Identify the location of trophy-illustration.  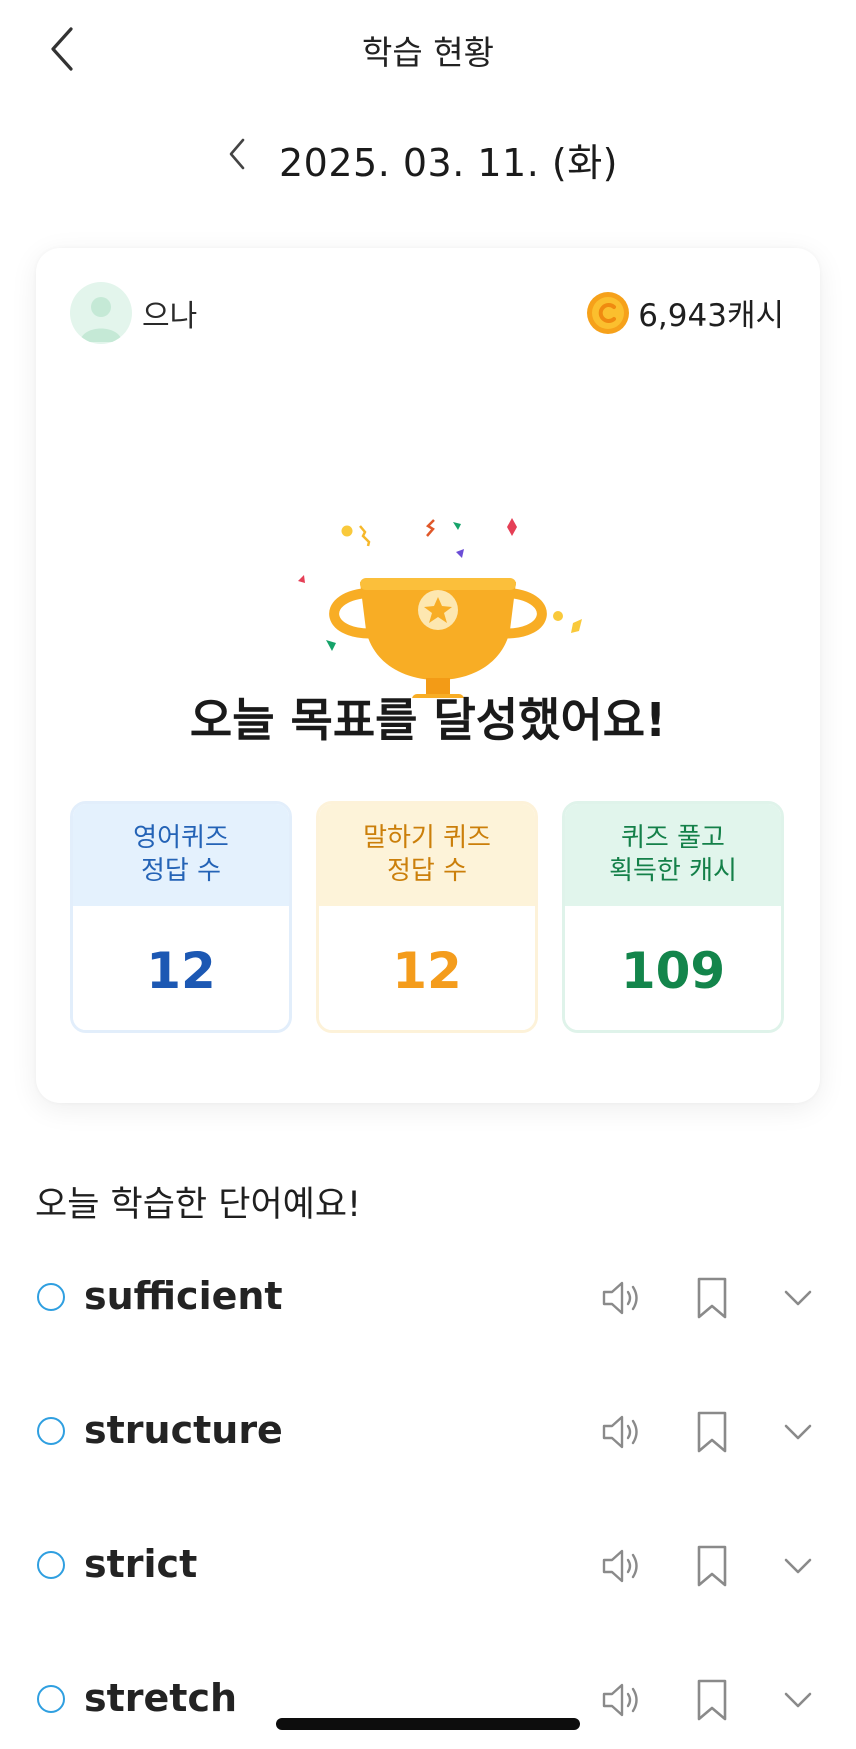
(440, 608).